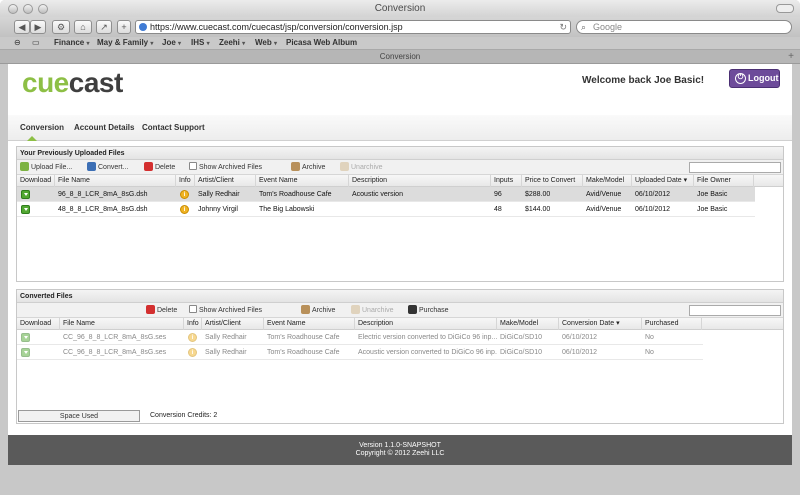  What do you see at coordinates (400, 56) in the screenshot?
I see `browser-tab: Conversion` at bounding box center [400, 56].